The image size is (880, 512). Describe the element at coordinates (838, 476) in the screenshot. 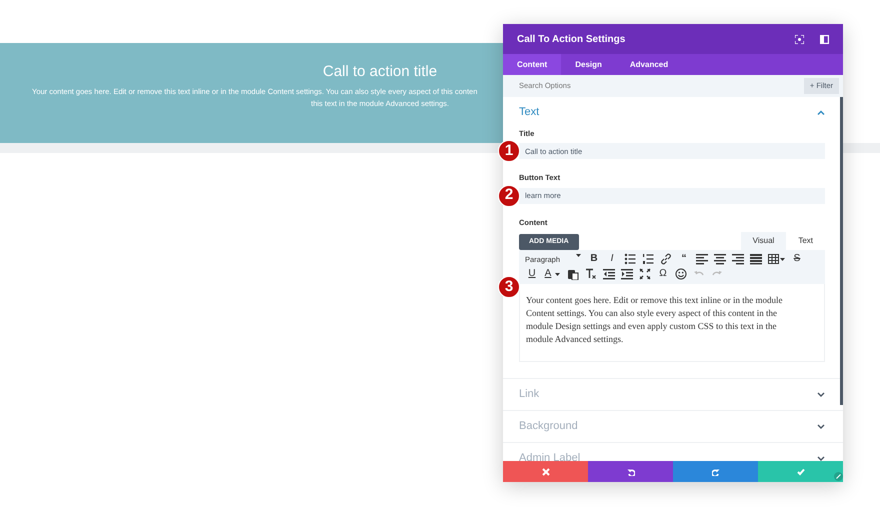

I see `resize-handle-icon` at that location.